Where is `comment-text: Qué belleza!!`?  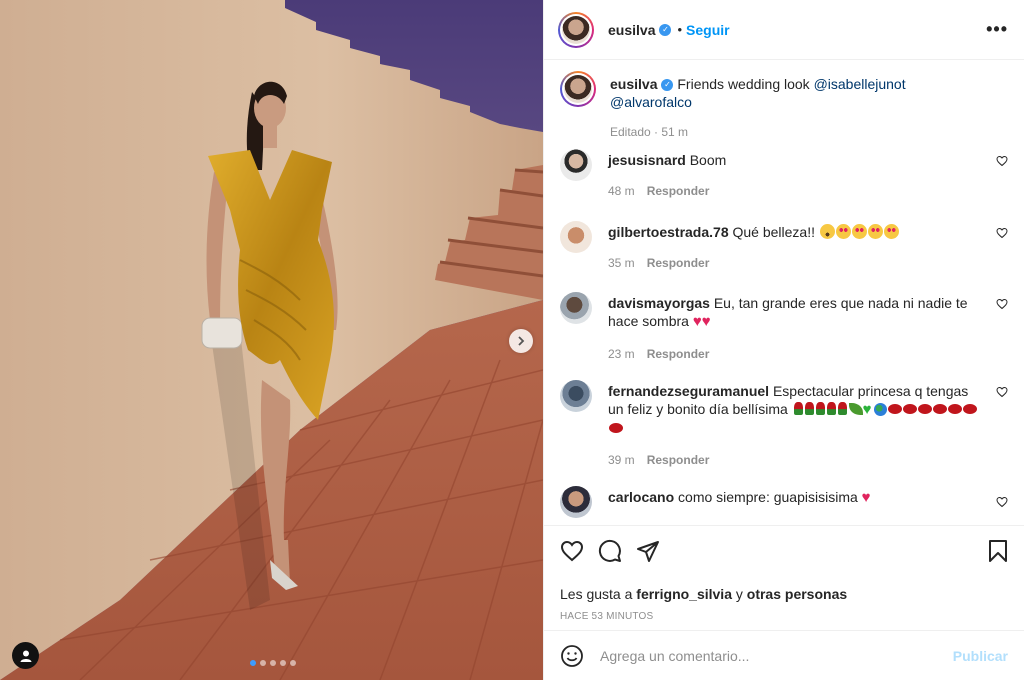 comment-text: Qué belleza!! is located at coordinates (774, 232).